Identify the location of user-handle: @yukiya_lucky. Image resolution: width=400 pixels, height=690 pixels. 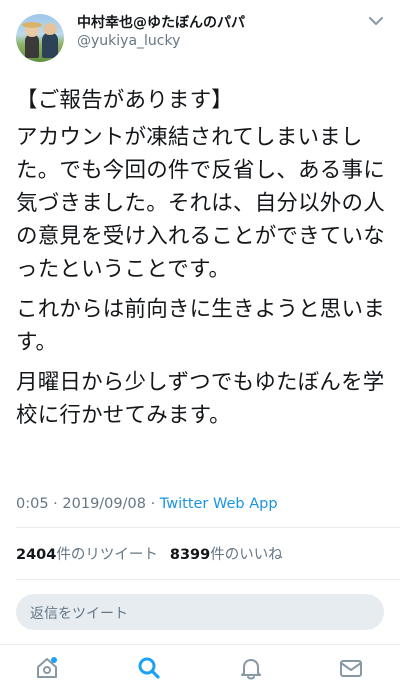
(128, 41).